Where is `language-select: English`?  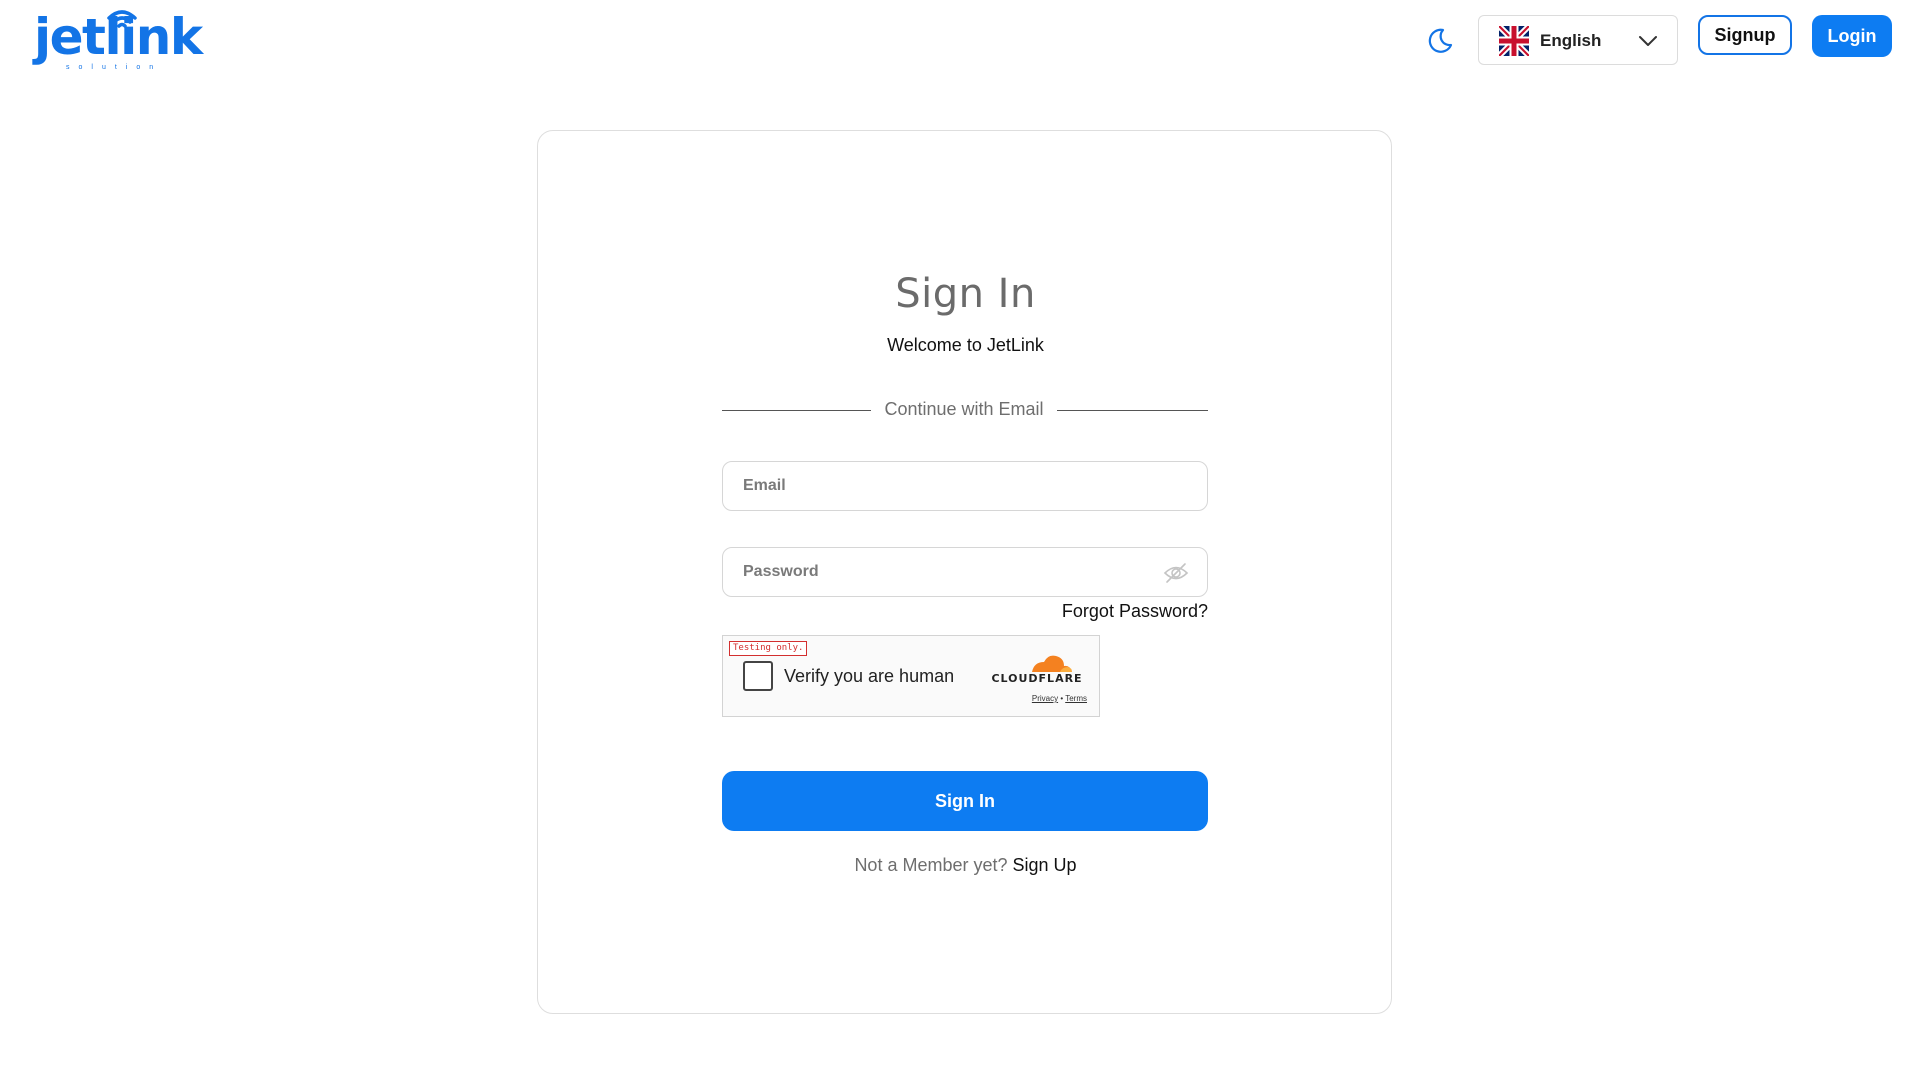
language-select: English is located at coordinates (1578, 40).